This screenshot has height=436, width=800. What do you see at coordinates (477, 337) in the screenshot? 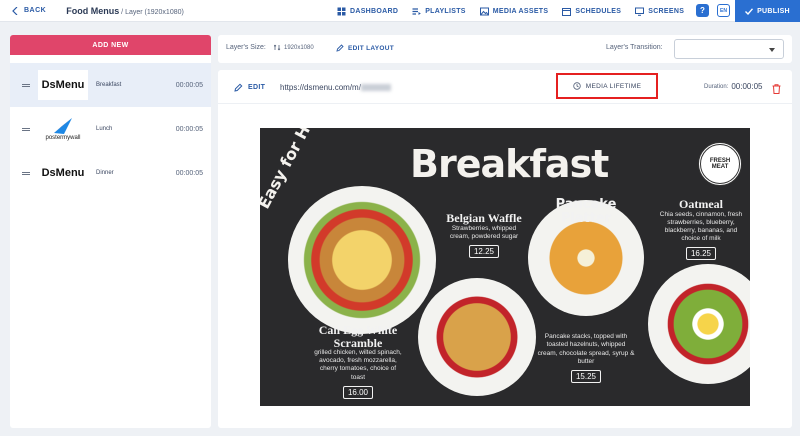
I see `plate-waffle` at bounding box center [477, 337].